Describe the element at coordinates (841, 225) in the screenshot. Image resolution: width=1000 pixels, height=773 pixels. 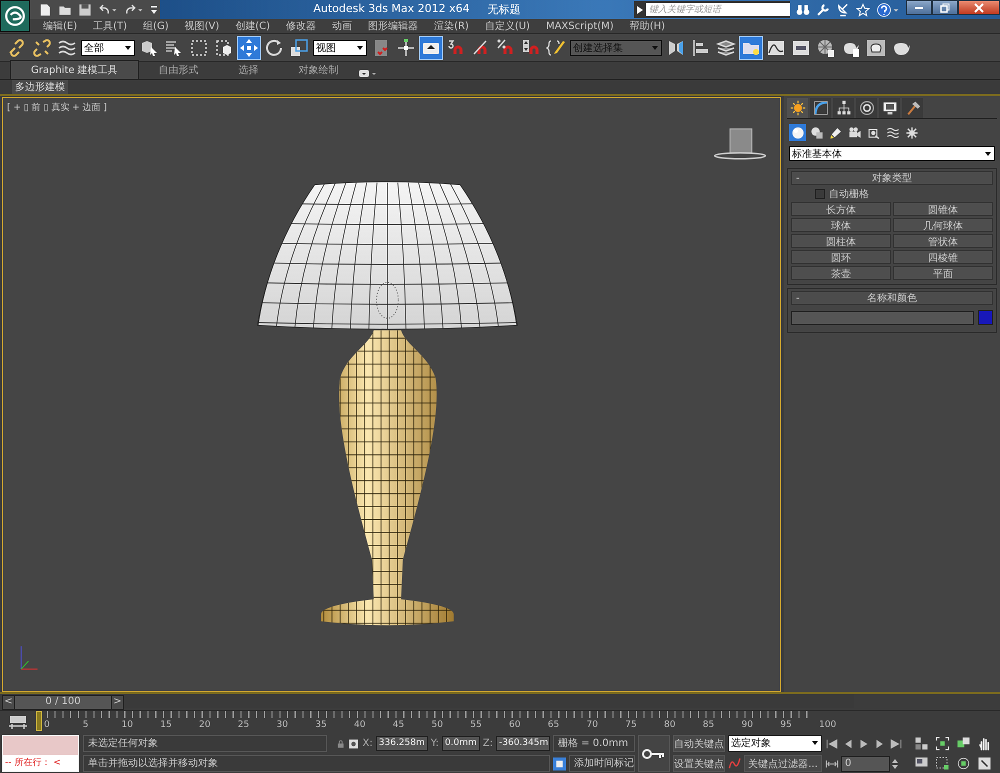
I see `object-type-button: 球体` at that location.